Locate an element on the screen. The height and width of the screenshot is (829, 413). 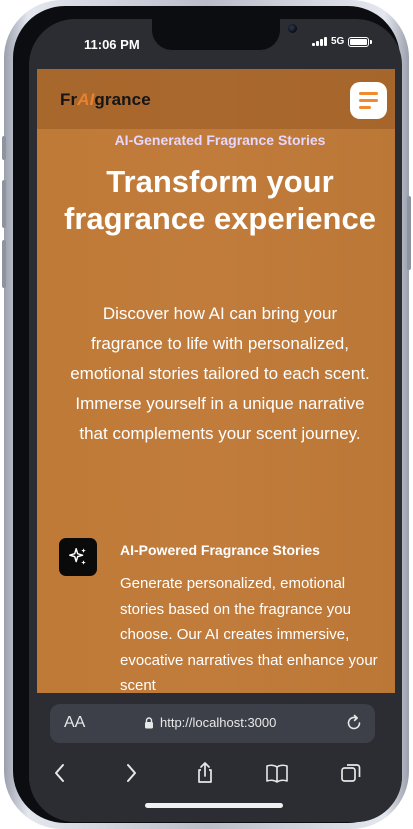
logo-text-start: Fr is located at coordinates (69, 99).